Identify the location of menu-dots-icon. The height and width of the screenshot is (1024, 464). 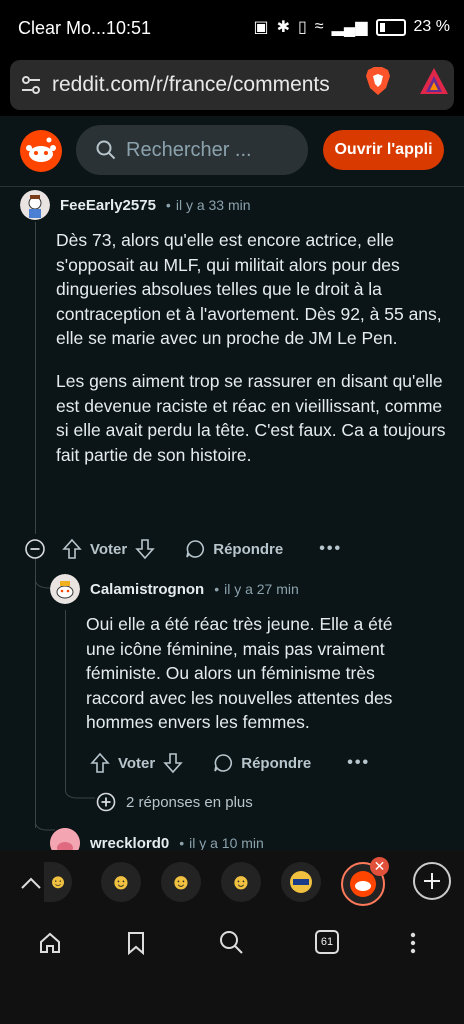
(413, 943).